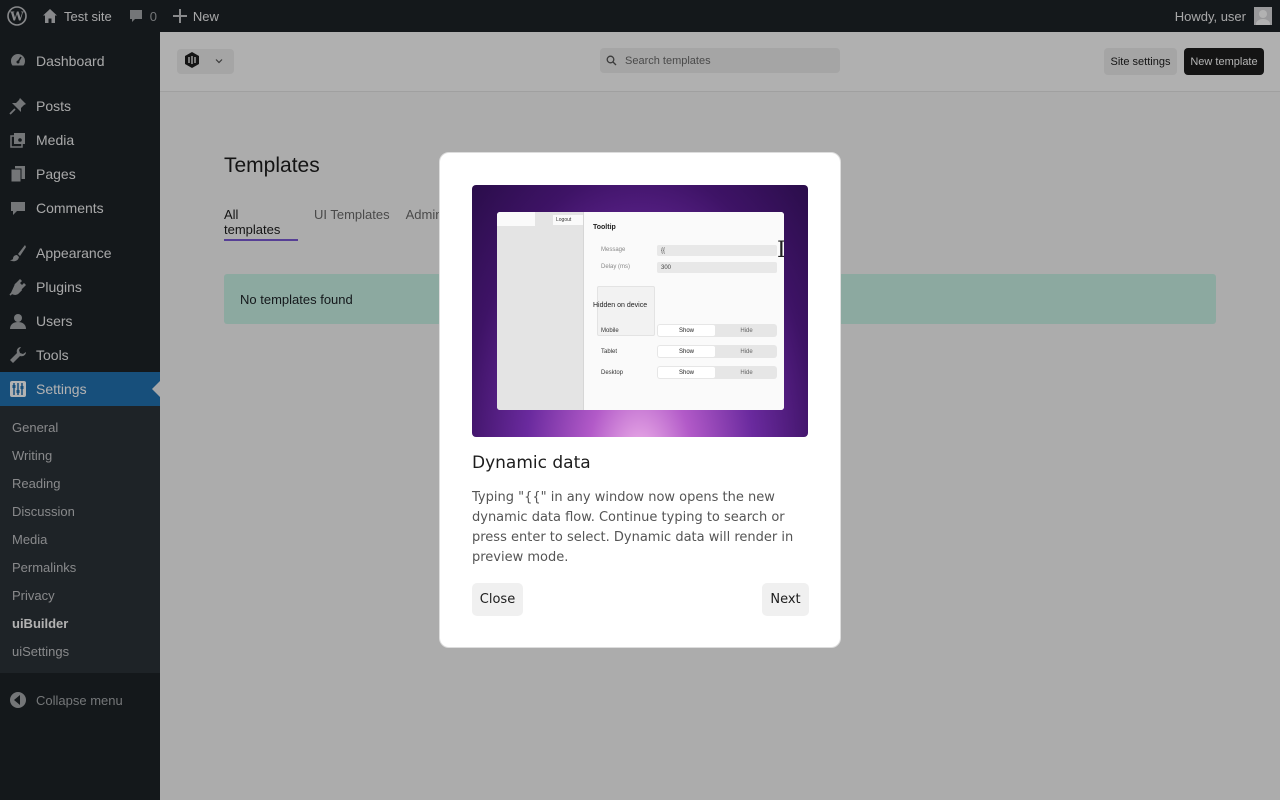  I want to click on preview-sidebar: Logout, so click(540, 311).